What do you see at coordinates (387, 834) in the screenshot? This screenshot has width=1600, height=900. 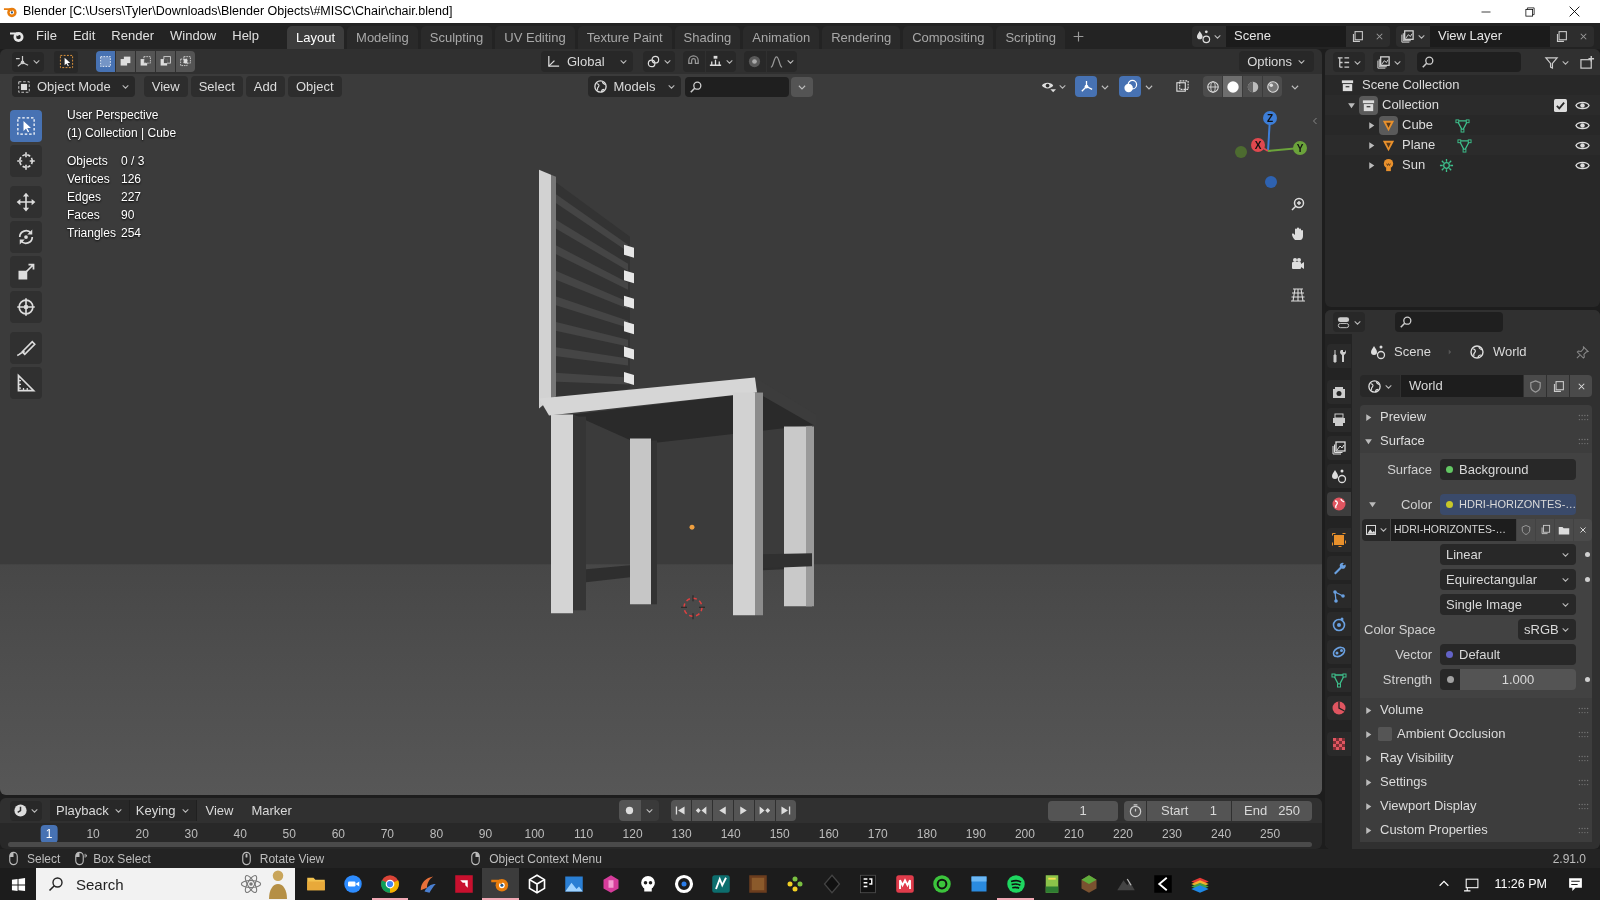 I see `frame-number: 70` at bounding box center [387, 834].